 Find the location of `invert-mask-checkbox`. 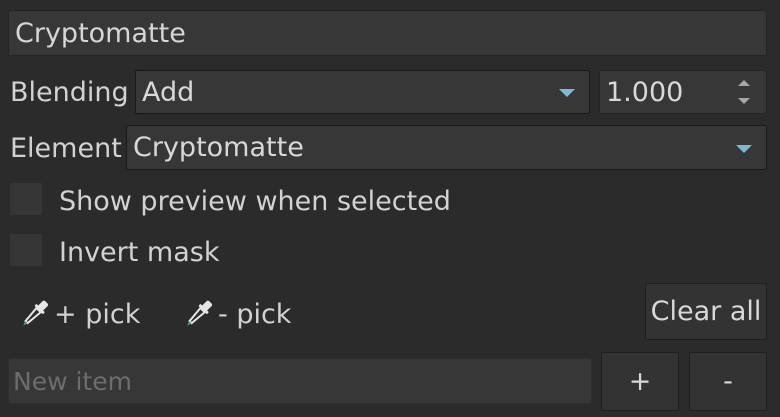

invert-mask-checkbox is located at coordinates (26, 250).